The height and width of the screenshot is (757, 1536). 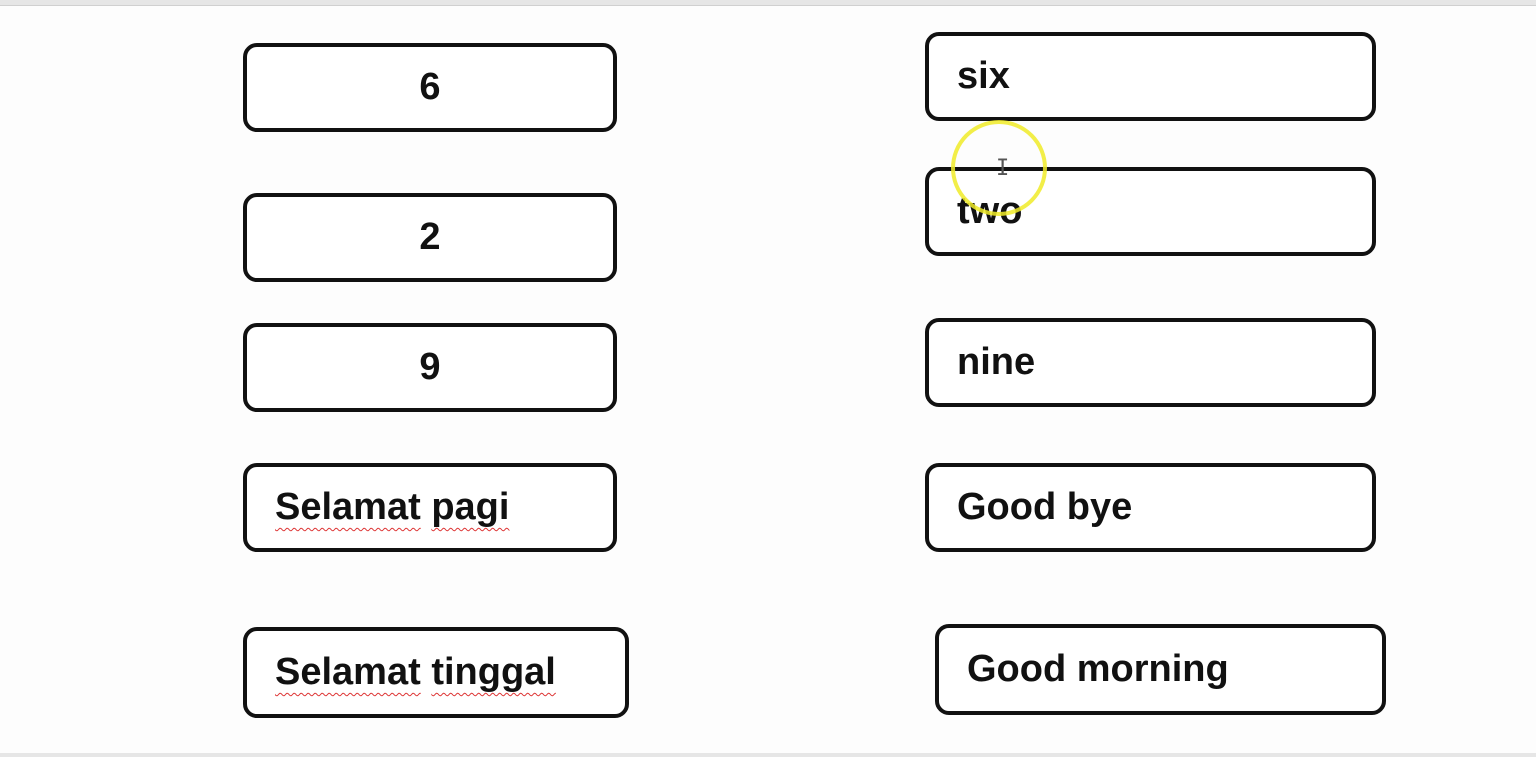 I want to click on box-text: Good bye, so click(x=1045, y=507).